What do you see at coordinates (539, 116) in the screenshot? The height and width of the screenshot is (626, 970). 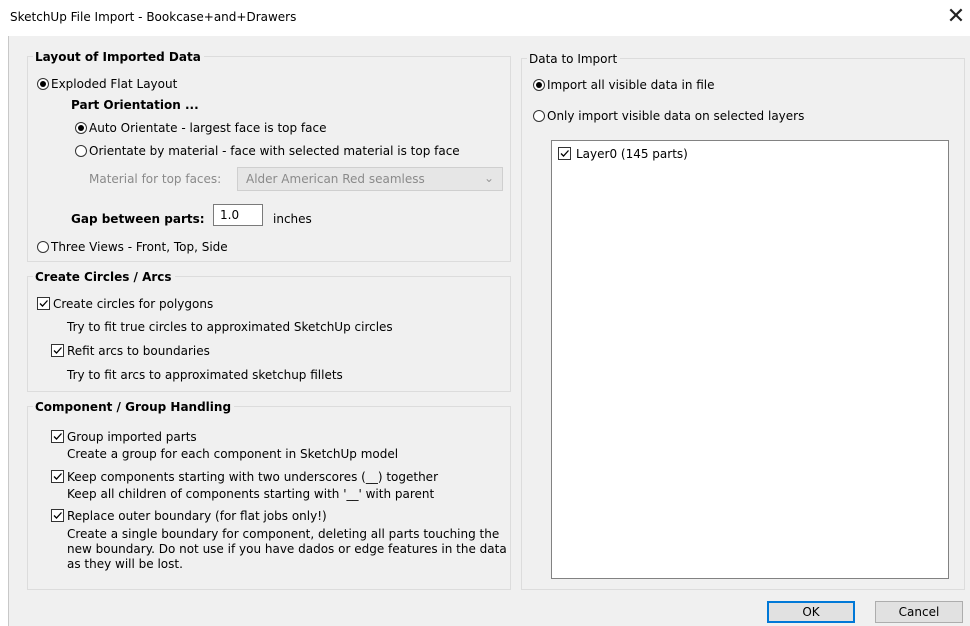 I see `import-selected-radio` at bounding box center [539, 116].